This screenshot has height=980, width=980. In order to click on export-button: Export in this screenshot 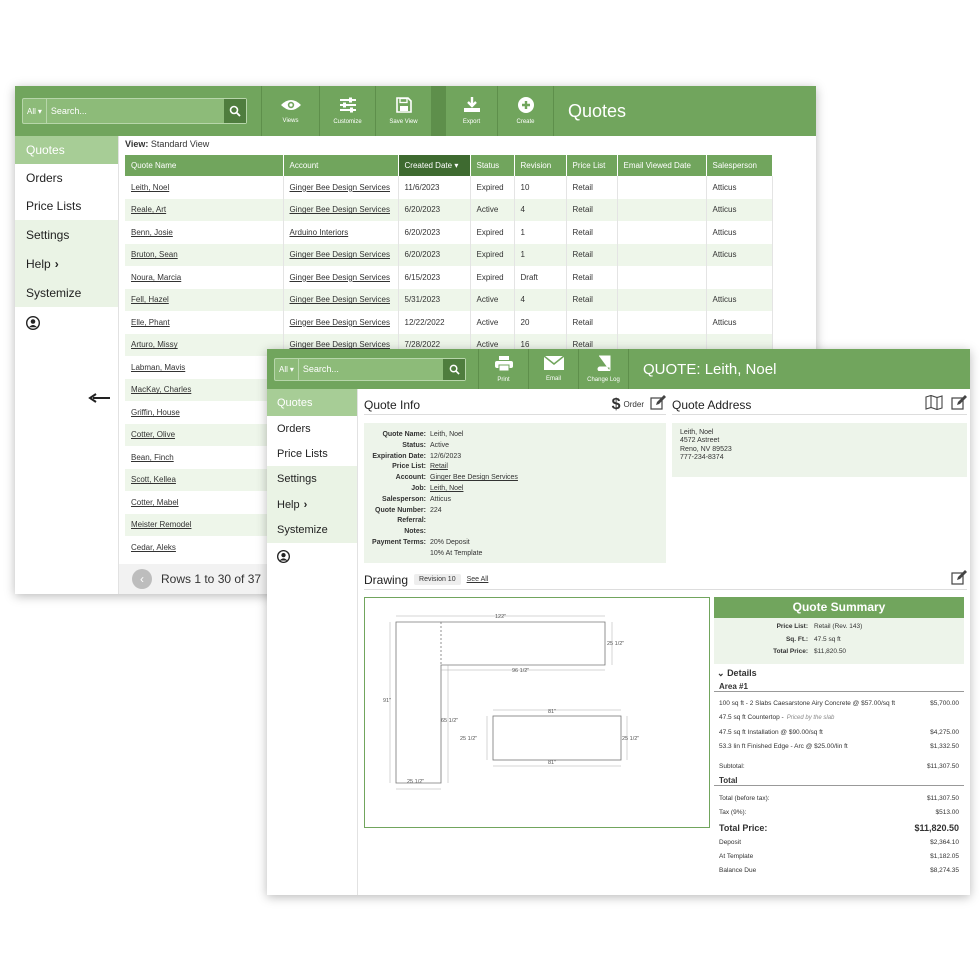, I will do `click(471, 111)`.